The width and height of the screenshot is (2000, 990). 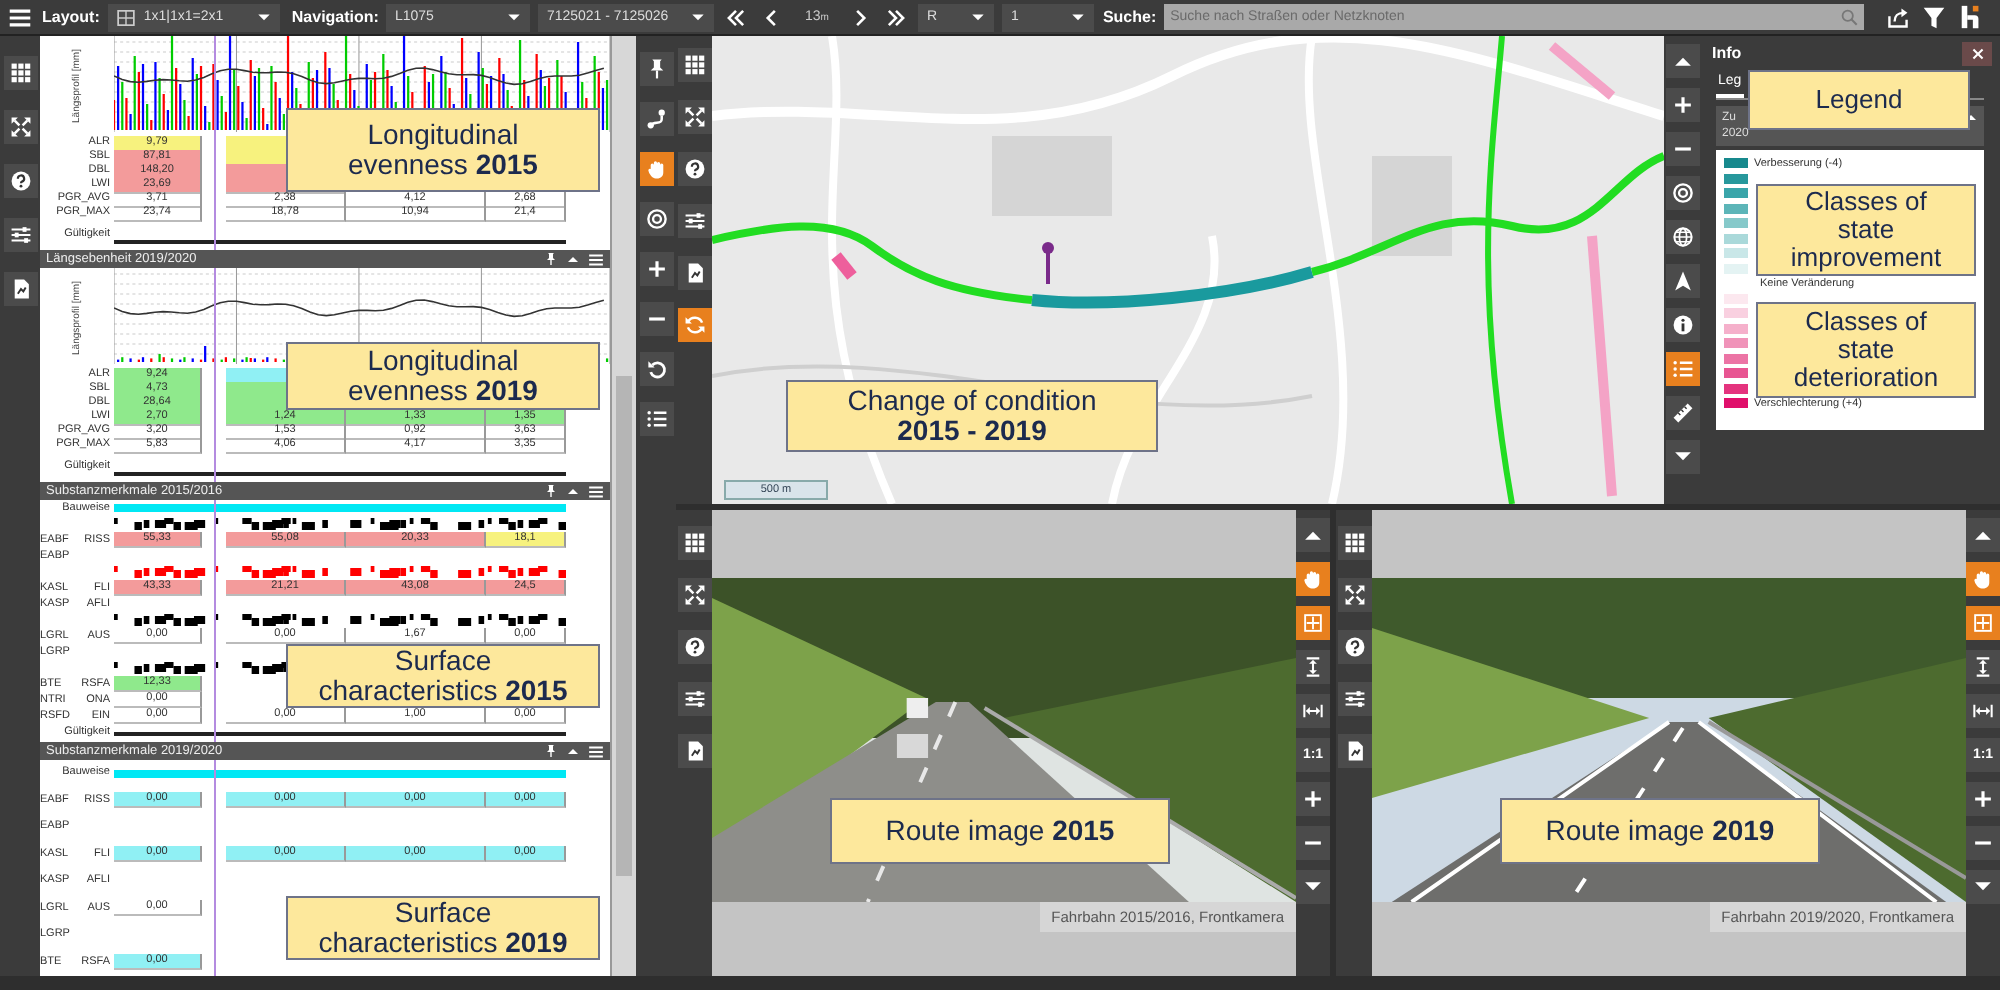 What do you see at coordinates (1727, 53) in the screenshot?
I see `panel-title: Info` at bounding box center [1727, 53].